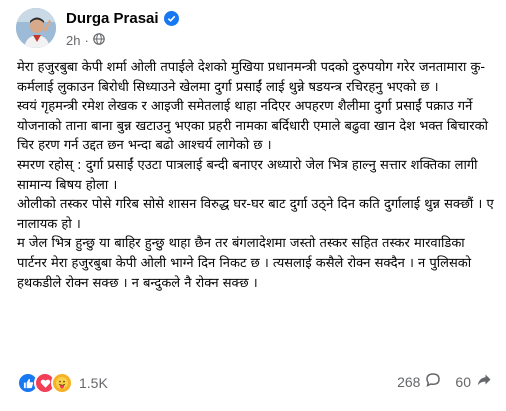  Describe the element at coordinates (99, 40) in the screenshot. I see `globe-icon` at that location.